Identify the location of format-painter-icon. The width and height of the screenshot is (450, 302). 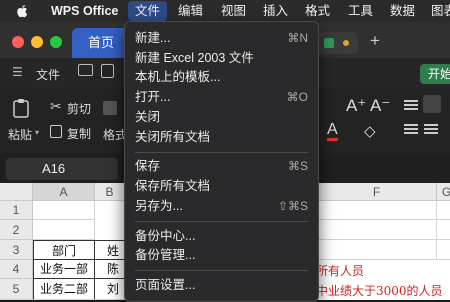
(110, 108).